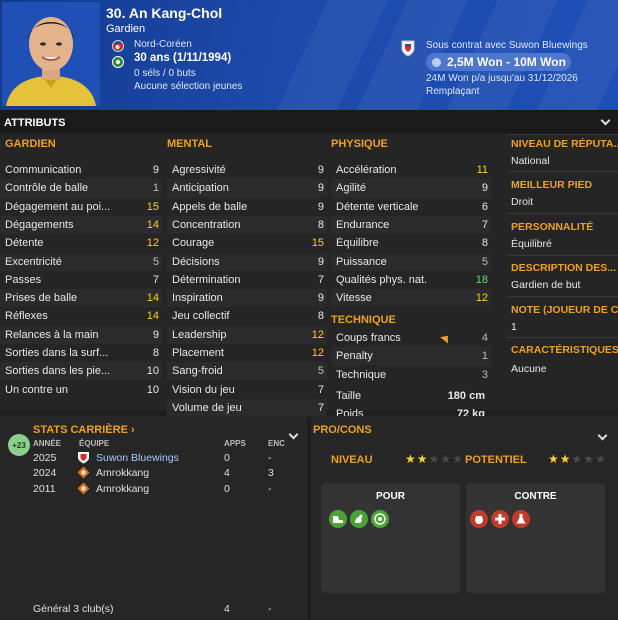 The height and width of the screenshot is (620, 618). I want to click on career-enc: -, so click(270, 489).